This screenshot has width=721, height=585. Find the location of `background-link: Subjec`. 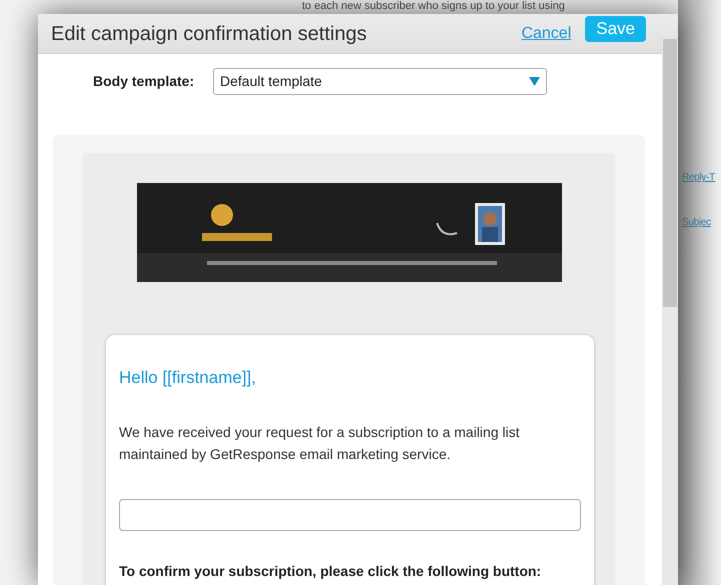

background-link: Subjec is located at coordinates (698, 223).